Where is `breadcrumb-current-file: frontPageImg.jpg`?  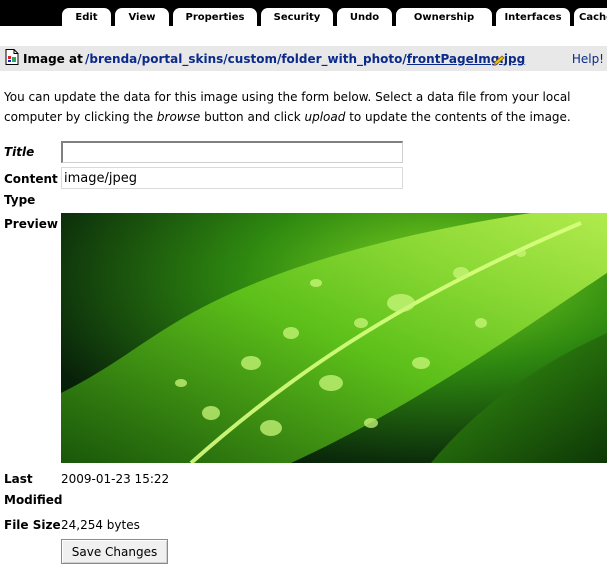 breadcrumb-current-file: frontPageImg.jpg is located at coordinates (466, 59).